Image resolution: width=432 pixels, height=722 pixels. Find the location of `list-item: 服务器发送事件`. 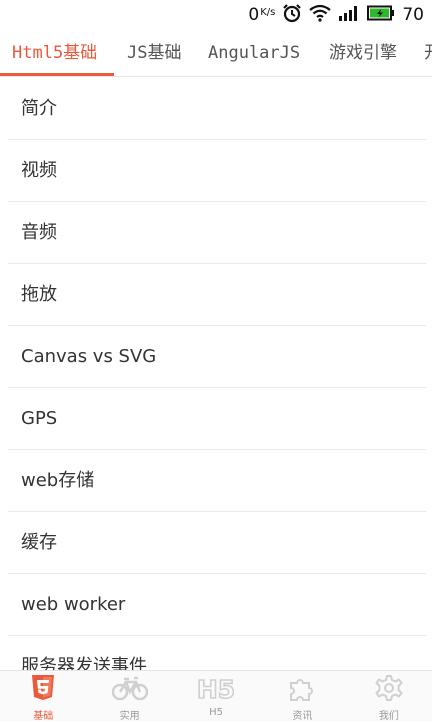

list-item: 服务器发送事件 is located at coordinates (217, 653).